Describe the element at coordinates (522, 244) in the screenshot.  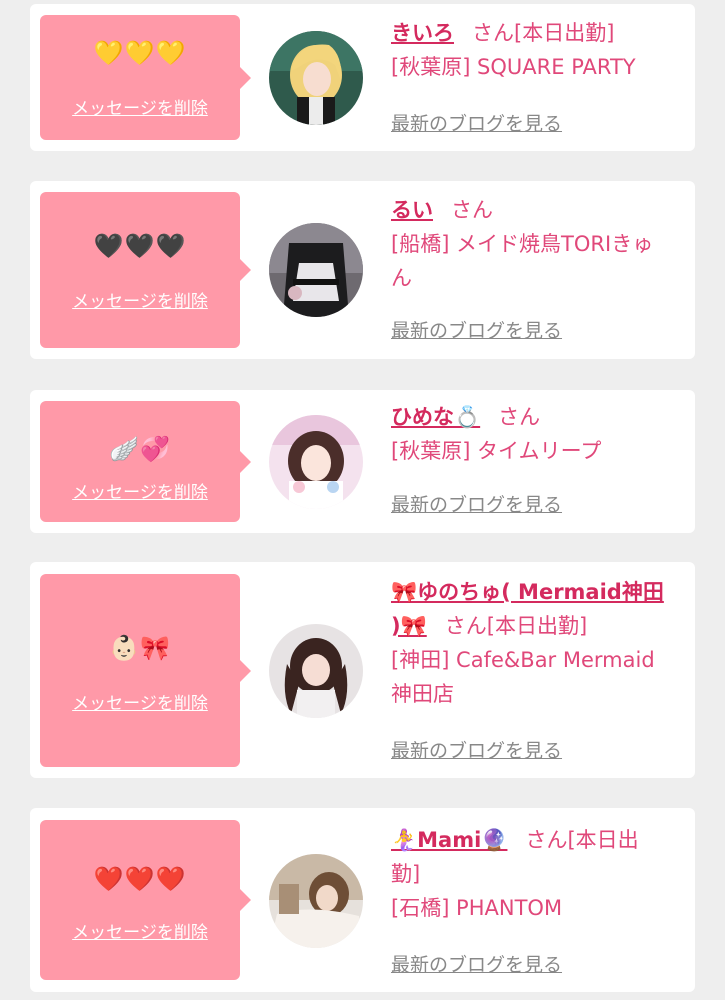
I see `shop-label-line: [船橋] メイド焼鳥TORIきゅ` at that location.